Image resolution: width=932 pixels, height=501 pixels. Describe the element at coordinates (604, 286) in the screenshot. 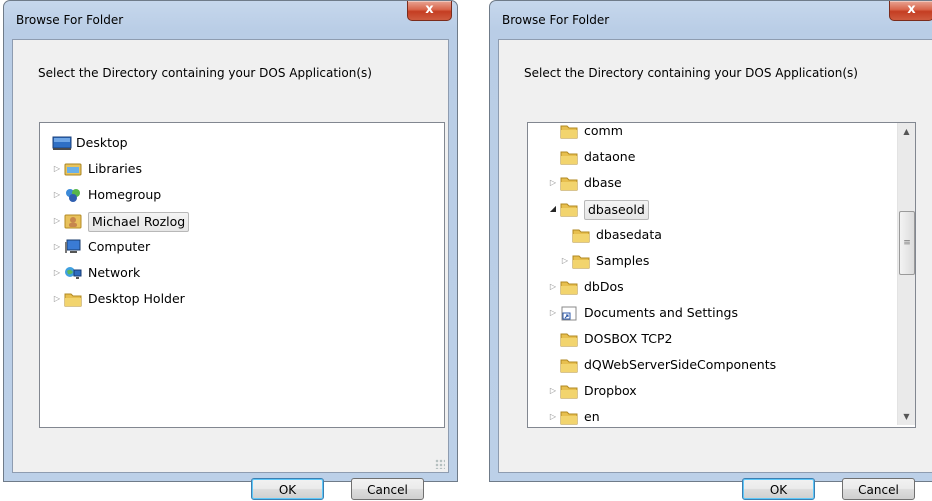

I see `tree-item-label: dbDos` at that location.